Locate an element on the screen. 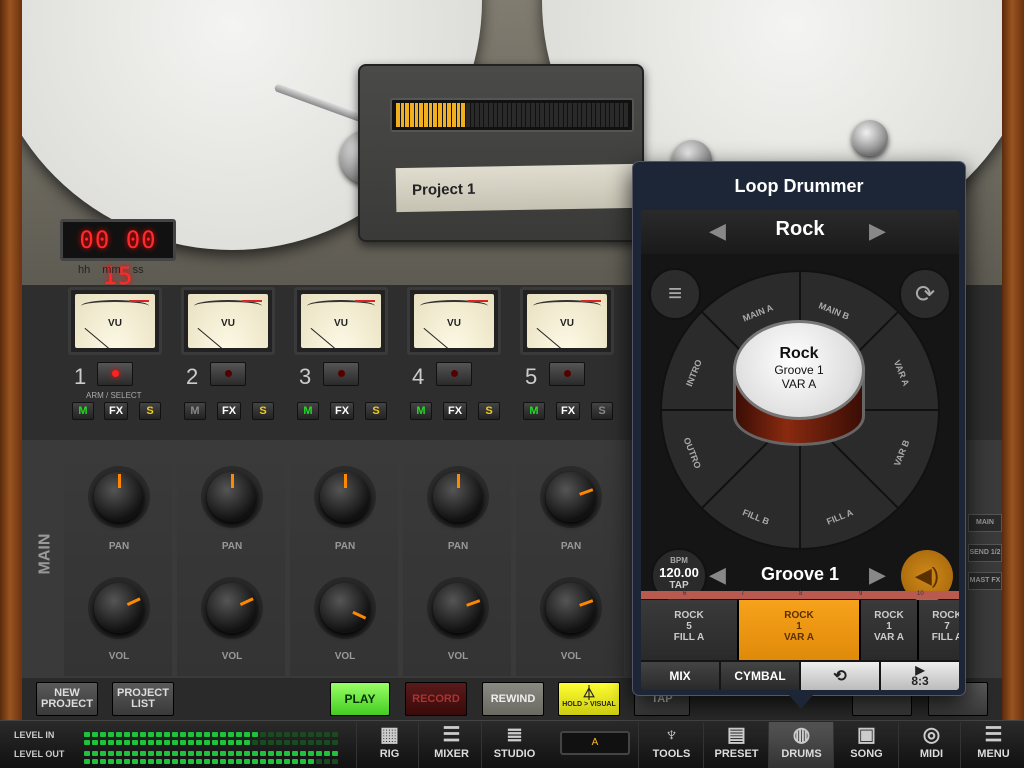 The height and width of the screenshot is (768, 1024). channel-number-3: 3 is located at coordinates (305, 376).